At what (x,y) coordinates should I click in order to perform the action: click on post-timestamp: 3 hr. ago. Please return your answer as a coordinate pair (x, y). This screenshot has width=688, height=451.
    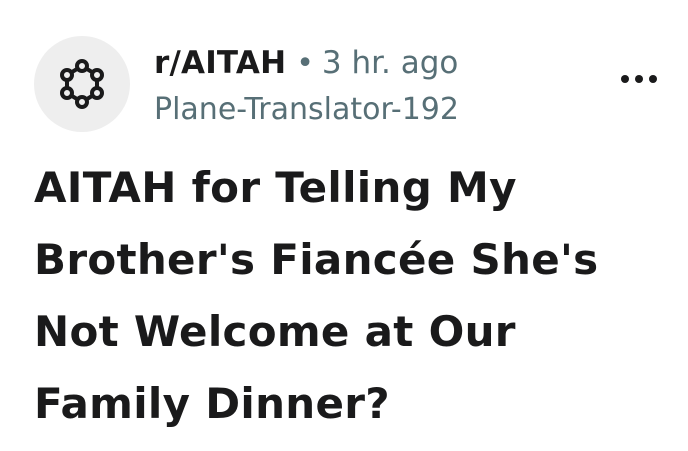
    Looking at the image, I should click on (390, 63).